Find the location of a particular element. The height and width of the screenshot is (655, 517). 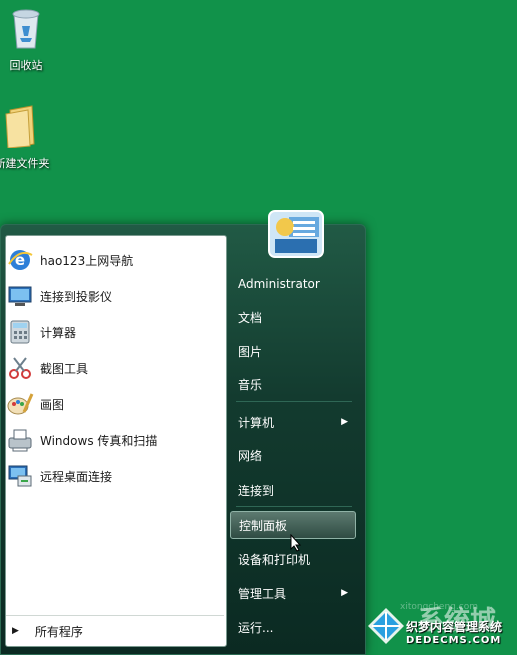

program-remote-desktop: 远程桌面连接 is located at coordinates (115, 476).